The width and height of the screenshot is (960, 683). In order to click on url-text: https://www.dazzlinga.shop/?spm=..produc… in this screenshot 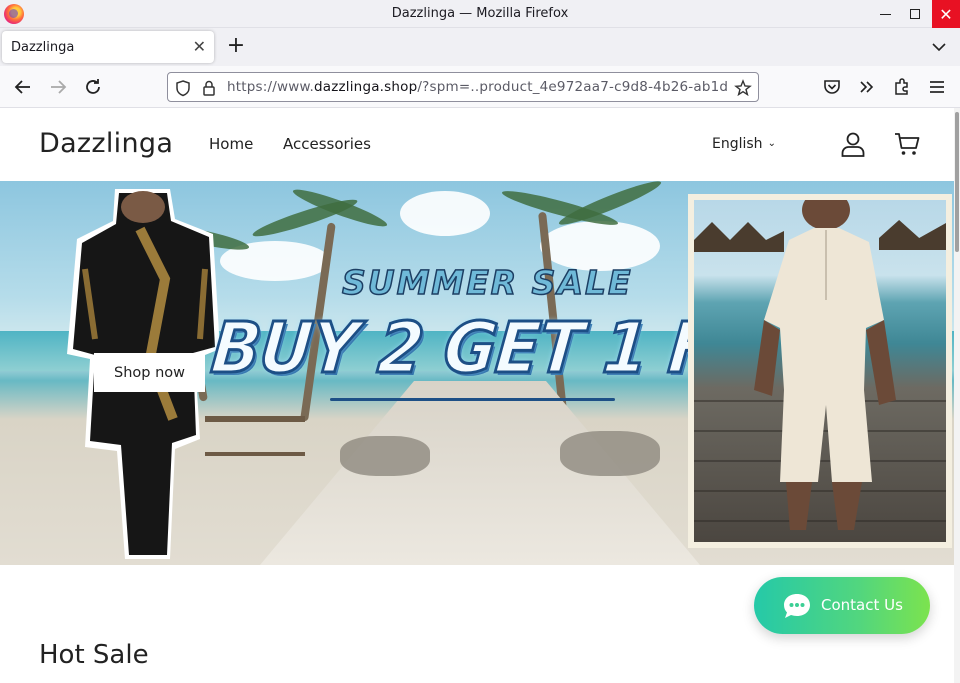, I will do `click(477, 87)`.